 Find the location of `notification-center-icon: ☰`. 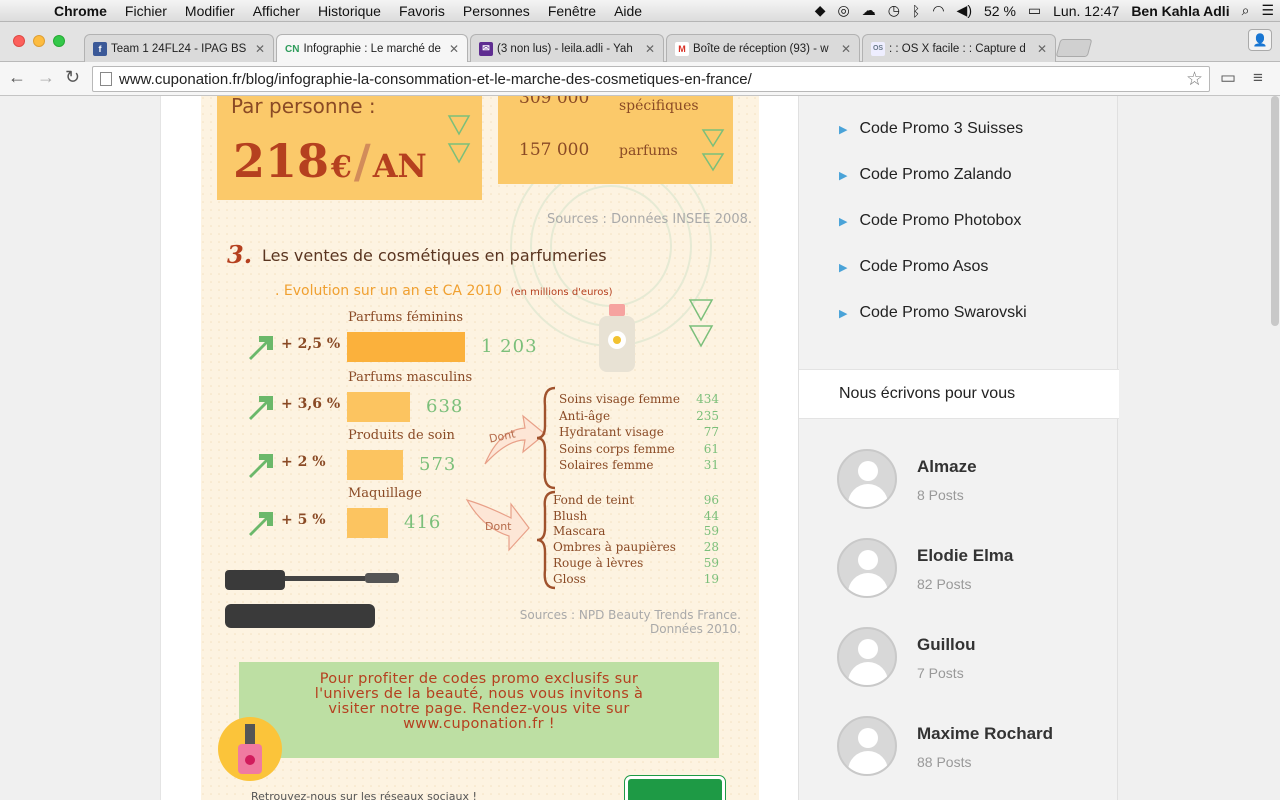

notification-center-icon: ☰ is located at coordinates (1267, 10).